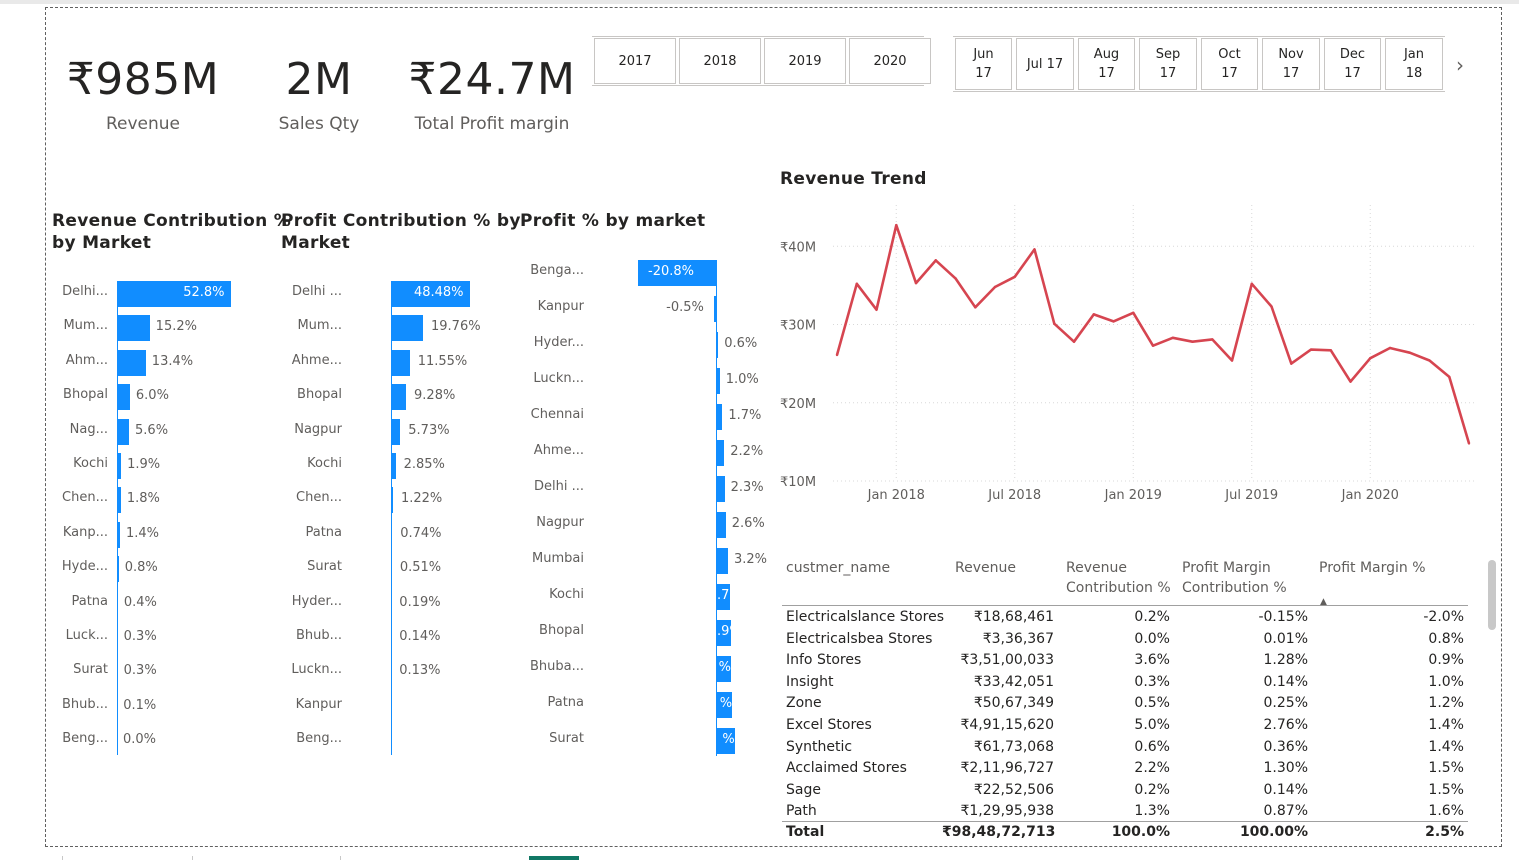  I want to click on table-row: Info Stores ₹3,51,00,033 3.6% 1.28% 0.9%, so click(1125, 661).